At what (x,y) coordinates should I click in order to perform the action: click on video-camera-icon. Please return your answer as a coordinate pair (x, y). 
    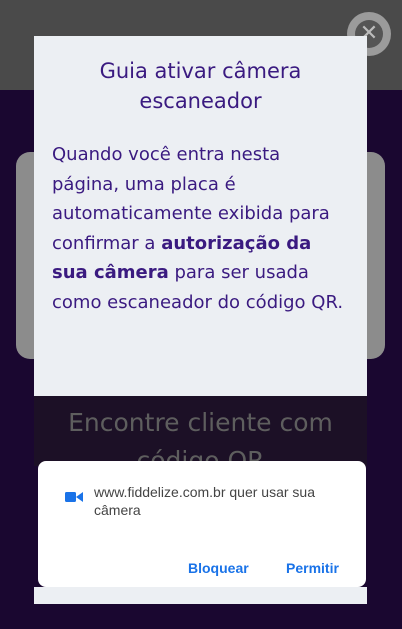
    Looking at the image, I should click on (74, 497).